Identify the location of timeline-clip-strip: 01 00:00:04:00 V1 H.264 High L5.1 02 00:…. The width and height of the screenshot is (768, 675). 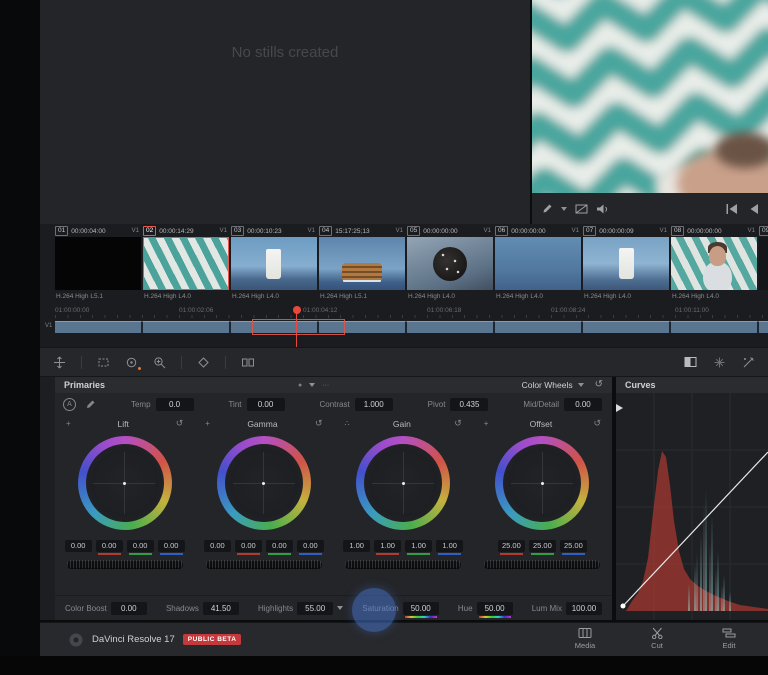
(411, 265).